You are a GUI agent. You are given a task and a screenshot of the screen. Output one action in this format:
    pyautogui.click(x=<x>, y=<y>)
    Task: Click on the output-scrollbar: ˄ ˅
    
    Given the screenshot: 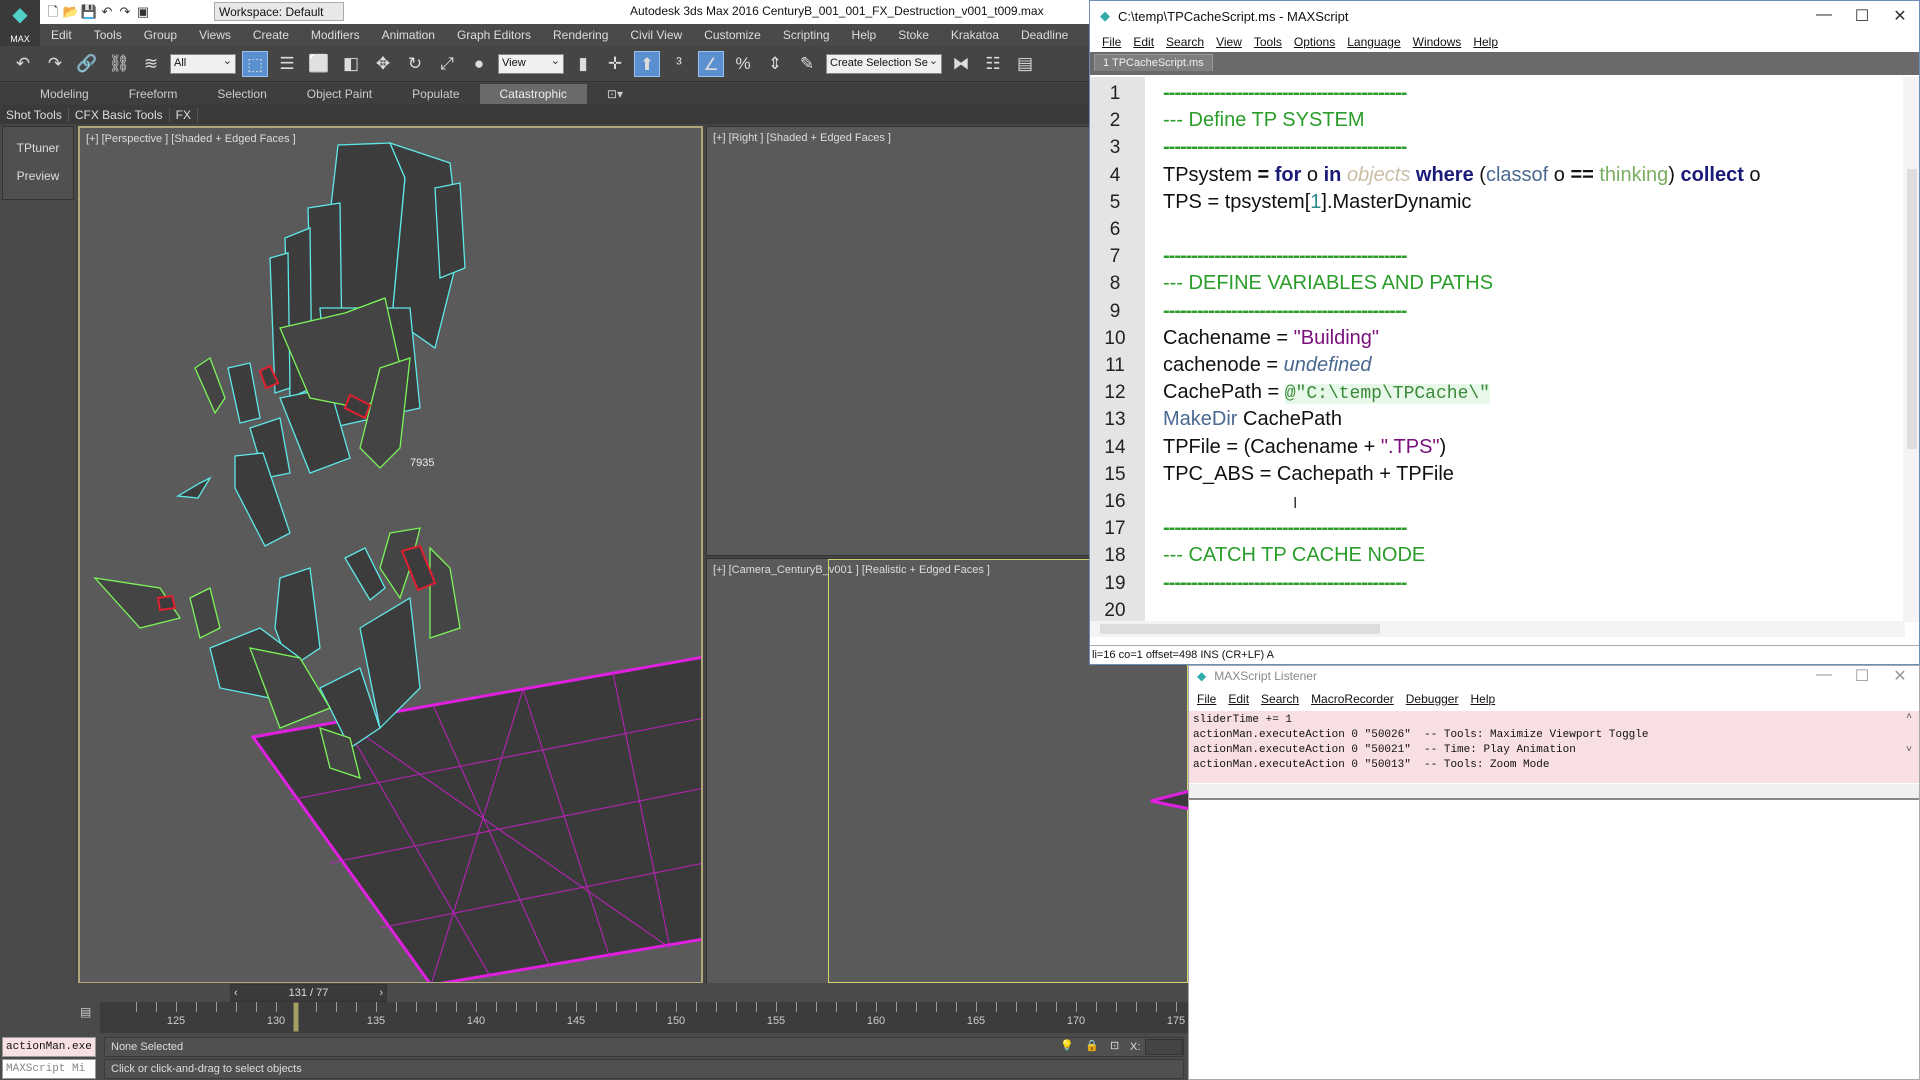 What is the action you would take?
    pyautogui.click(x=1909, y=747)
    